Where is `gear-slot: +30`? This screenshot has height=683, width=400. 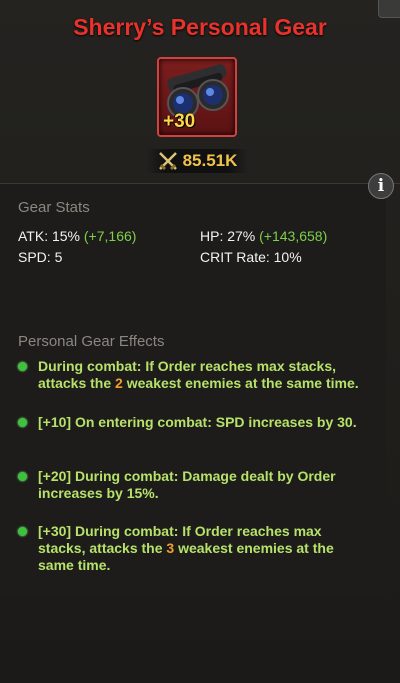 gear-slot: +30 is located at coordinates (197, 97).